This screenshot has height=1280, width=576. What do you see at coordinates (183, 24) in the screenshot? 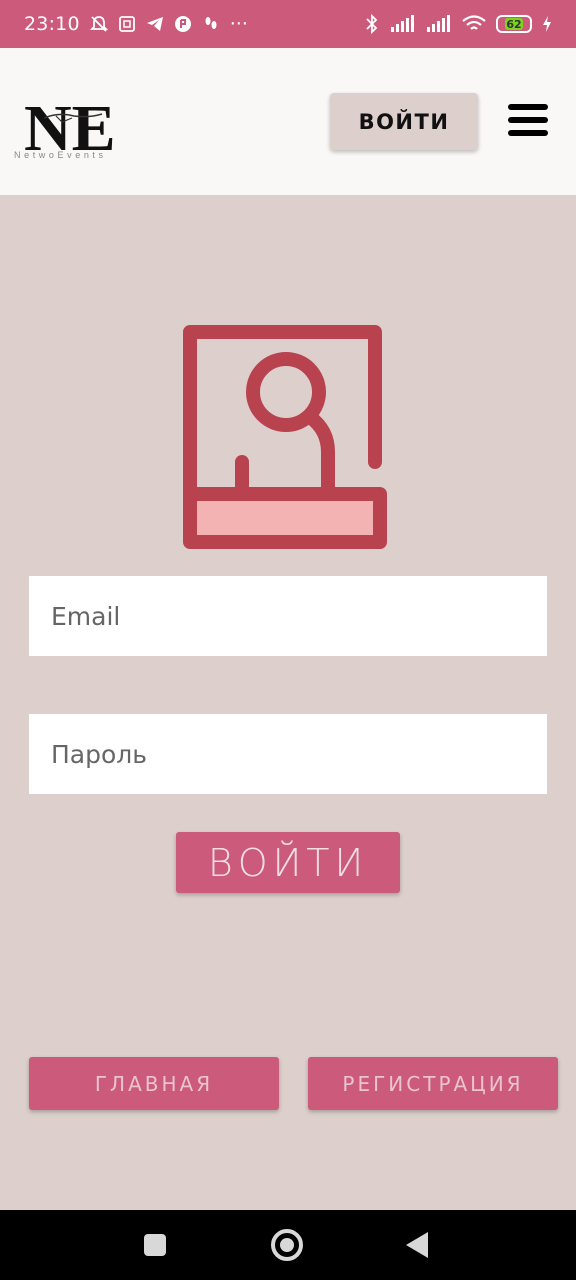
I see `app-icon` at bounding box center [183, 24].